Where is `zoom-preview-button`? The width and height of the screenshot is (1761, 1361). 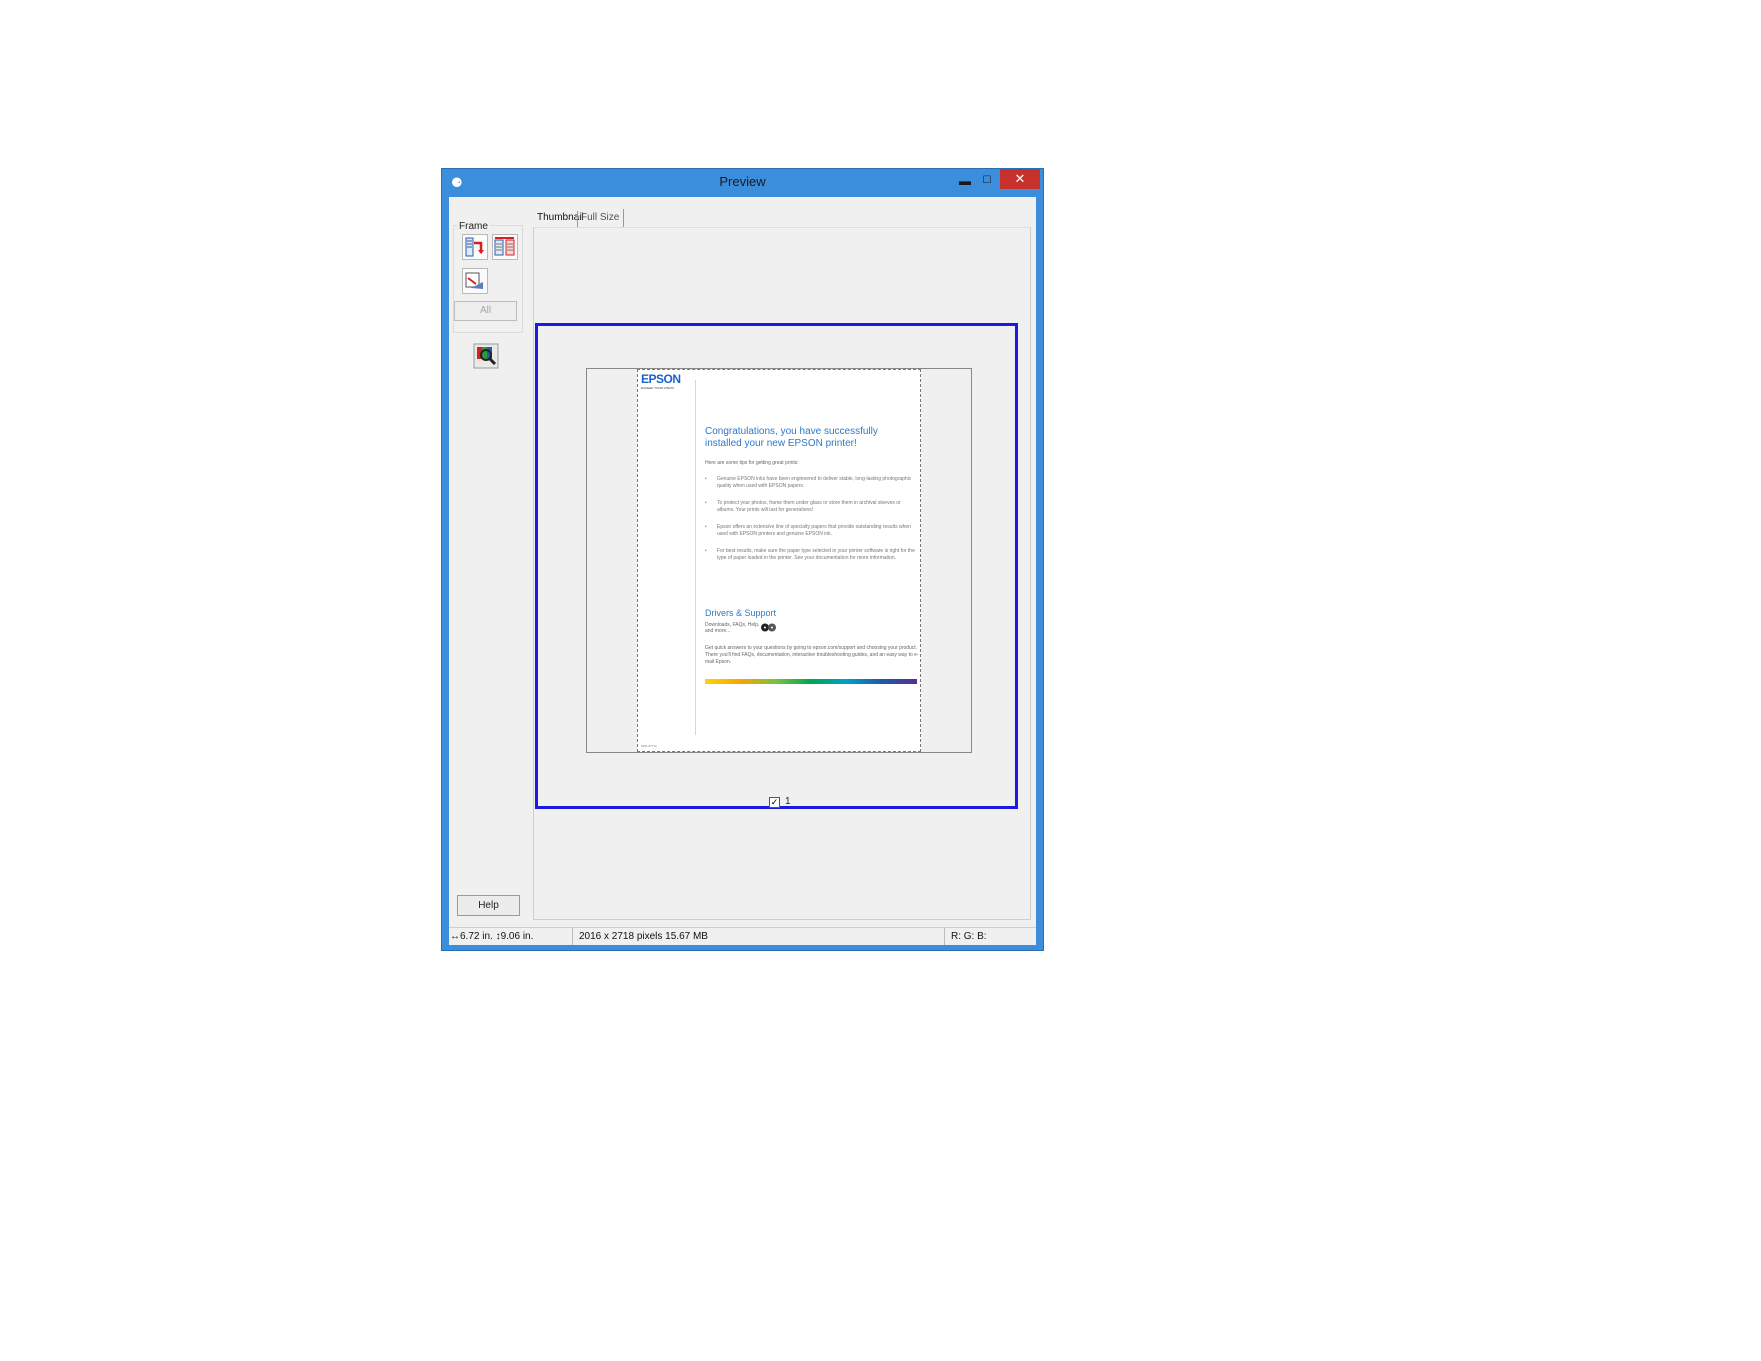
zoom-preview-button is located at coordinates (486, 356).